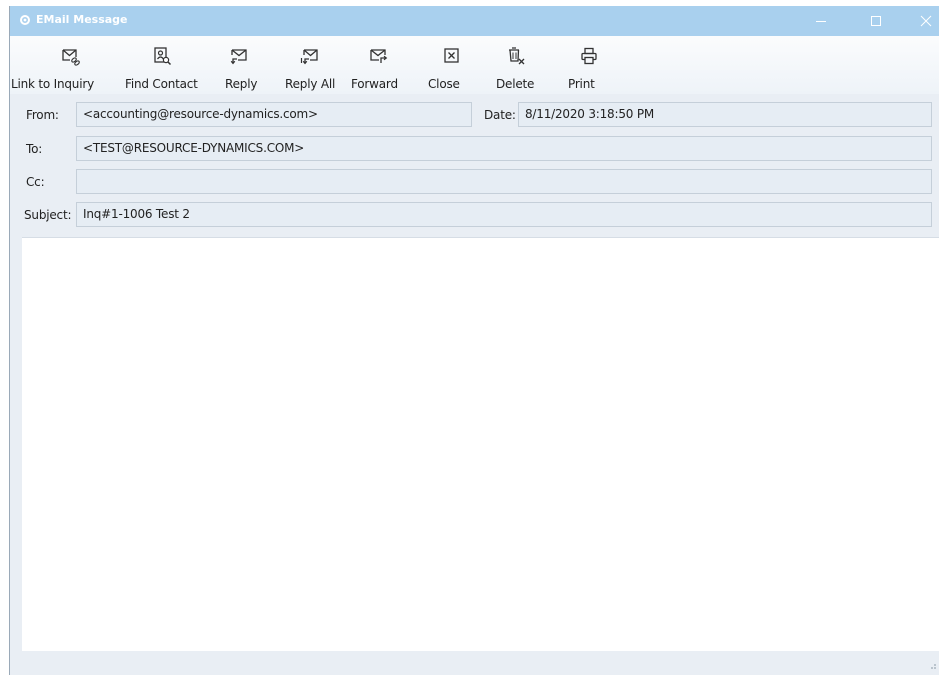 This screenshot has height=675, width=939. Describe the element at coordinates (82, 19) in the screenshot. I see `window-title: EMail Message` at that location.